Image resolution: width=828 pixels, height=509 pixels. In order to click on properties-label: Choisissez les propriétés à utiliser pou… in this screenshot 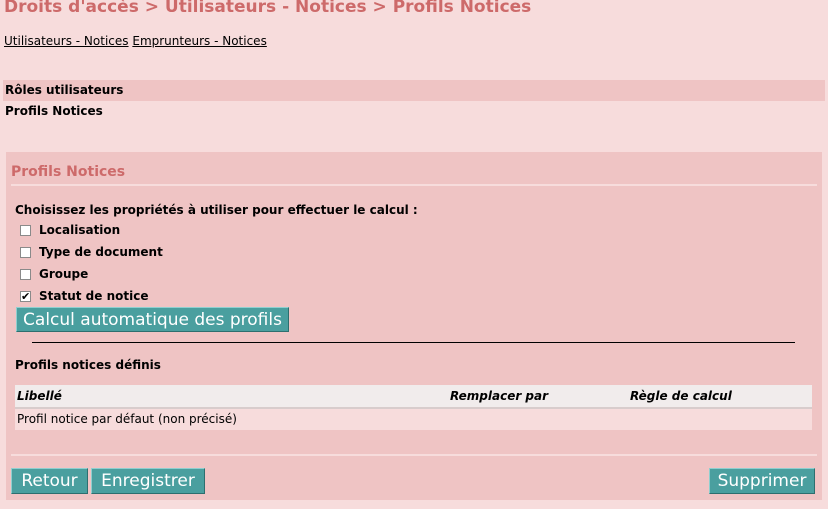, I will do `click(216, 210)`.